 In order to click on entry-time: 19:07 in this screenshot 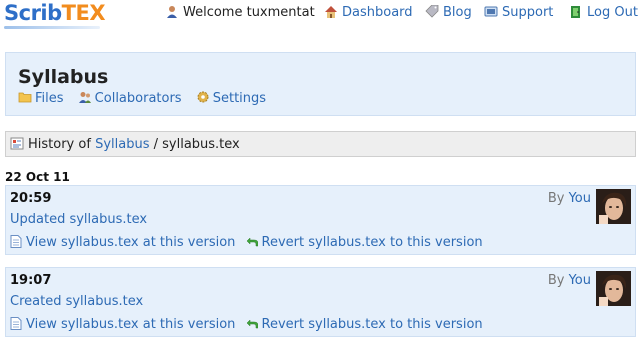, I will do `click(31, 280)`.